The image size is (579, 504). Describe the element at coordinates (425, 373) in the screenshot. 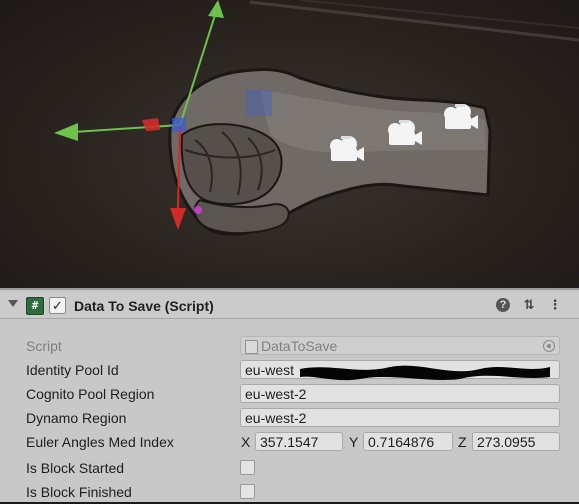

I see `redaction-scribble` at that location.